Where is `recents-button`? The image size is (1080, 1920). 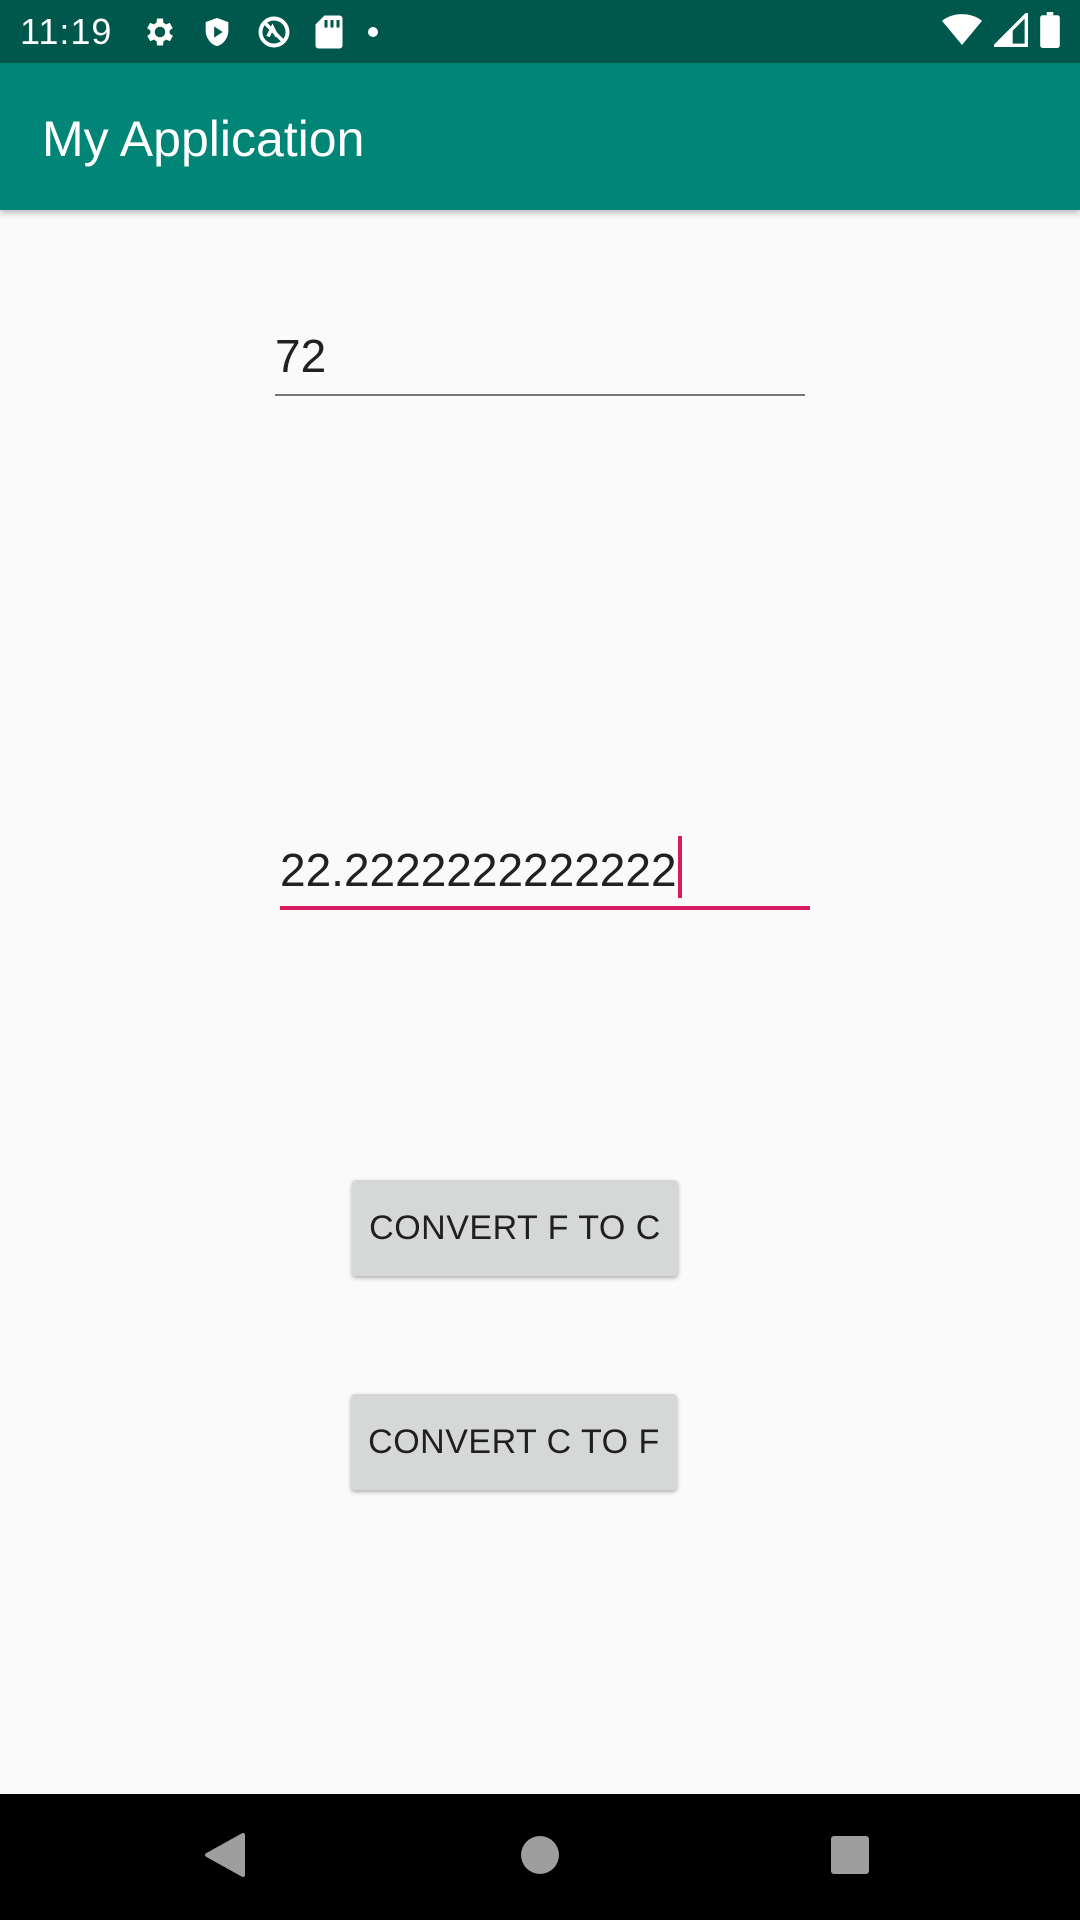 recents-button is located at coordinates (850, 1857).